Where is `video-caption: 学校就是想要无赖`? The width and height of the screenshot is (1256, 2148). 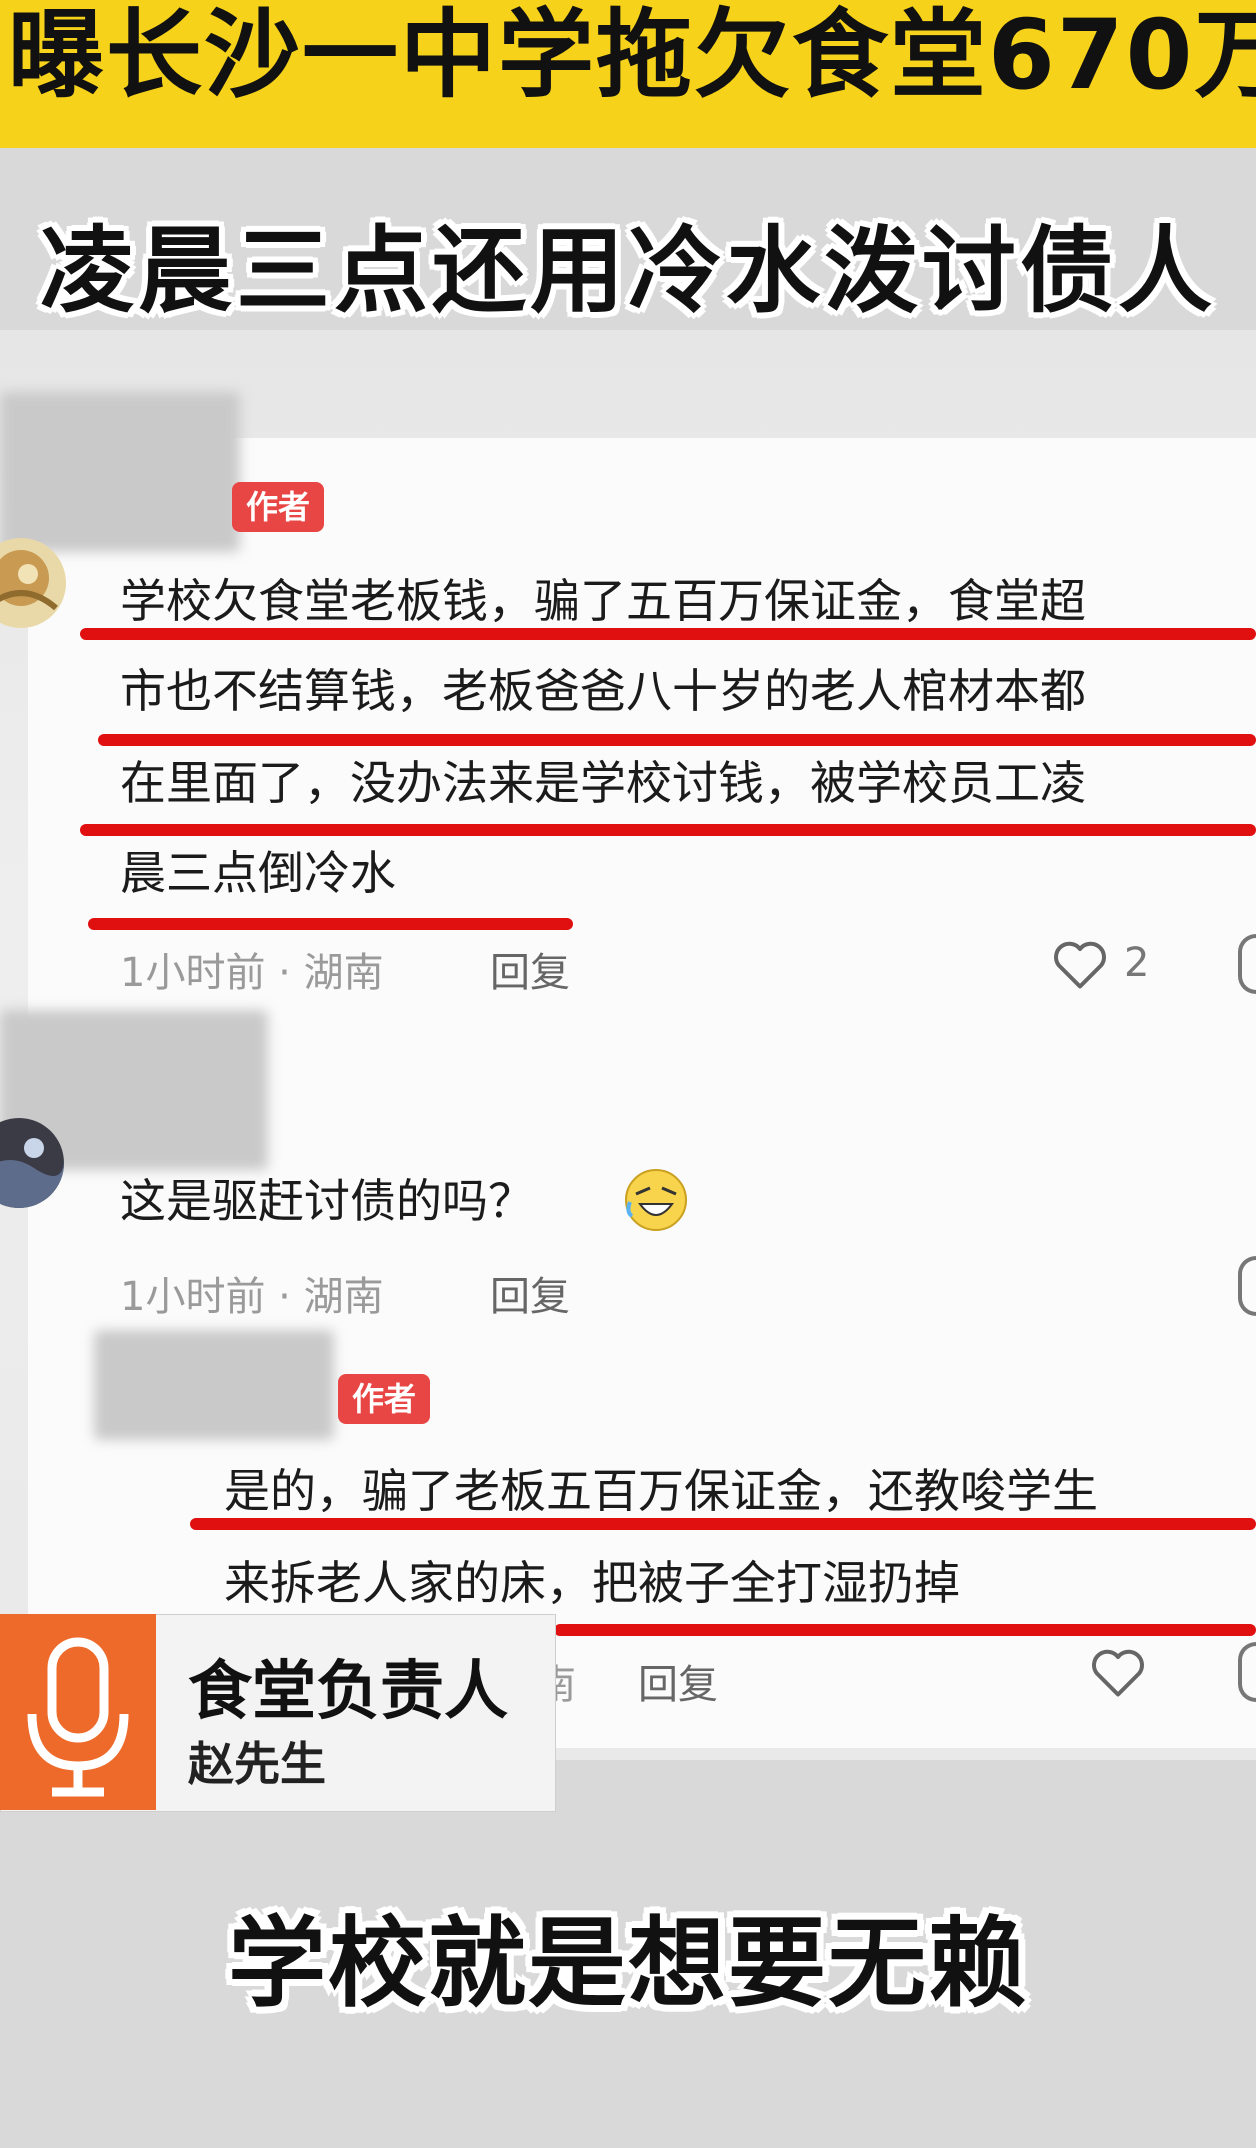 video-caption: 学校就是想要无赖 is located at coordinates (627, 1964).